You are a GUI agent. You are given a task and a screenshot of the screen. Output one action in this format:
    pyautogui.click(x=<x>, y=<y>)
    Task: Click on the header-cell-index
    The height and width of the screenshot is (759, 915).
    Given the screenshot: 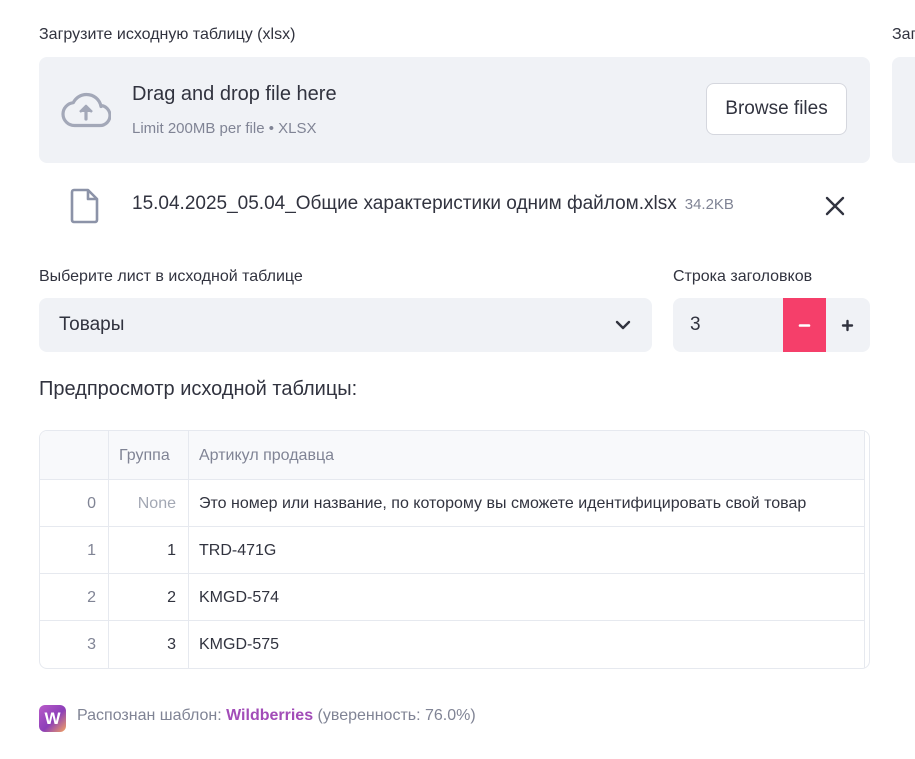 What is the action you would take?
    pyautogui.click(x=74, y=455)
    